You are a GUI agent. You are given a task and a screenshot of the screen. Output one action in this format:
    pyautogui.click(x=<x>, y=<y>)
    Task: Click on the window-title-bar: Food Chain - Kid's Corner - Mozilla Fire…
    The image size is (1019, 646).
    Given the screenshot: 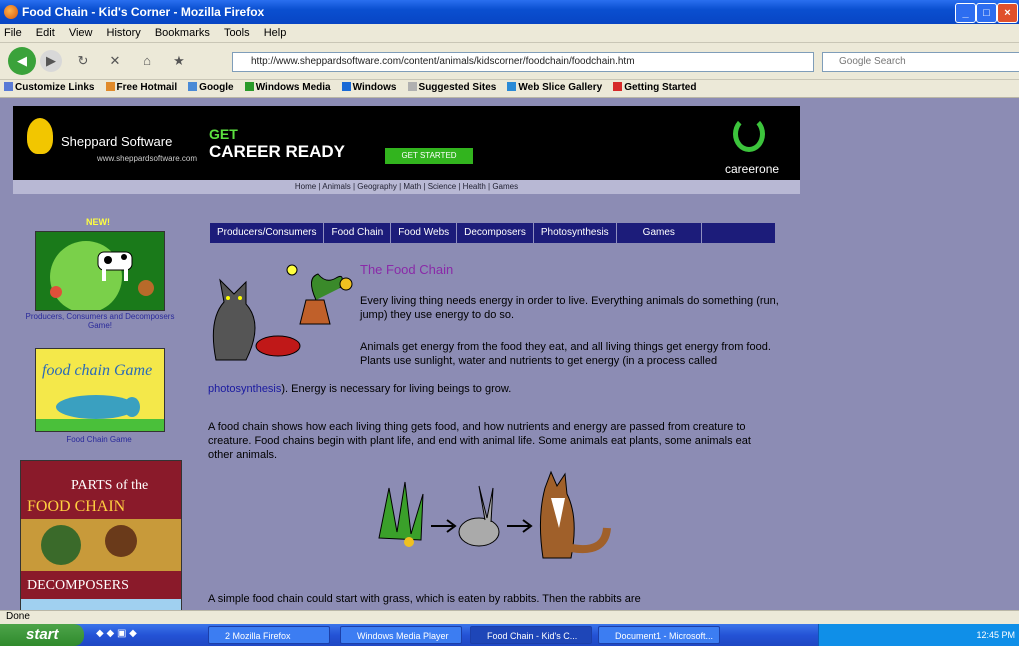 What is the action you would take?
    pyautogui.click(x=509, y=12)
    